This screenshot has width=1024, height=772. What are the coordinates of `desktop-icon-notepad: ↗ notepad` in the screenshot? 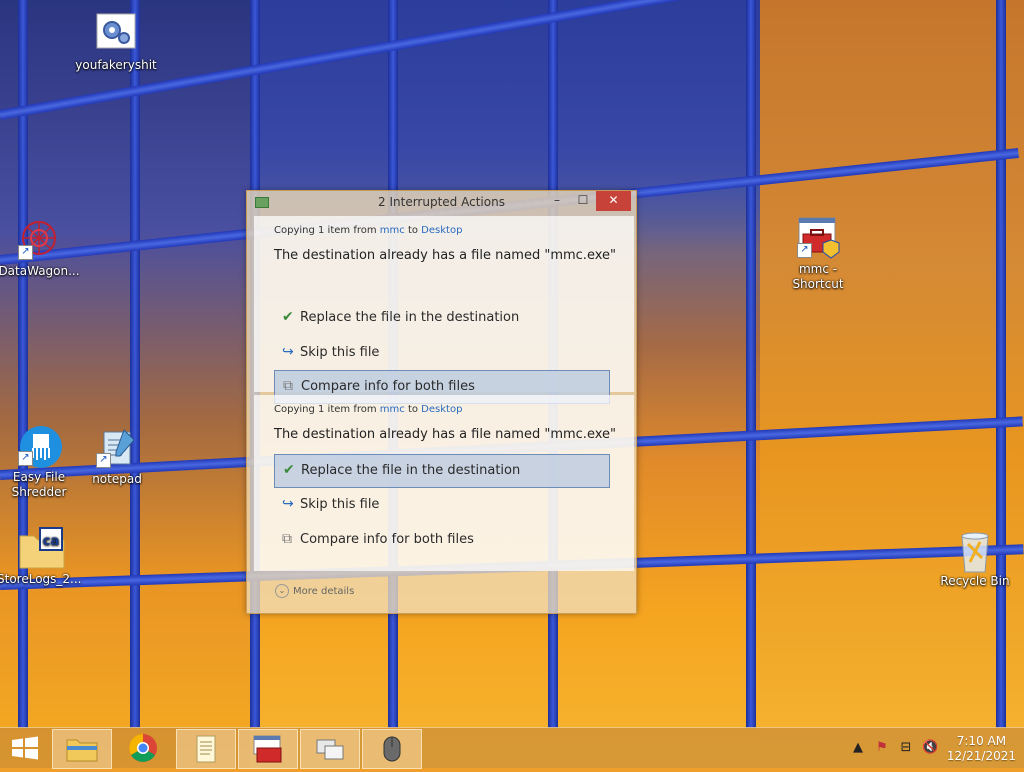 It's located at (117, 456).